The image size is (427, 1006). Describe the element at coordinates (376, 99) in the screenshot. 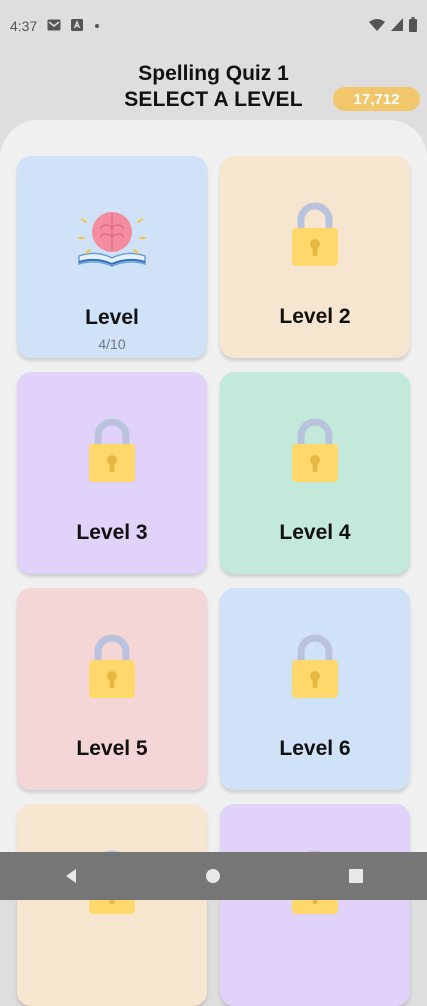

I see `coin-balance-badge: 17,712` at that location.